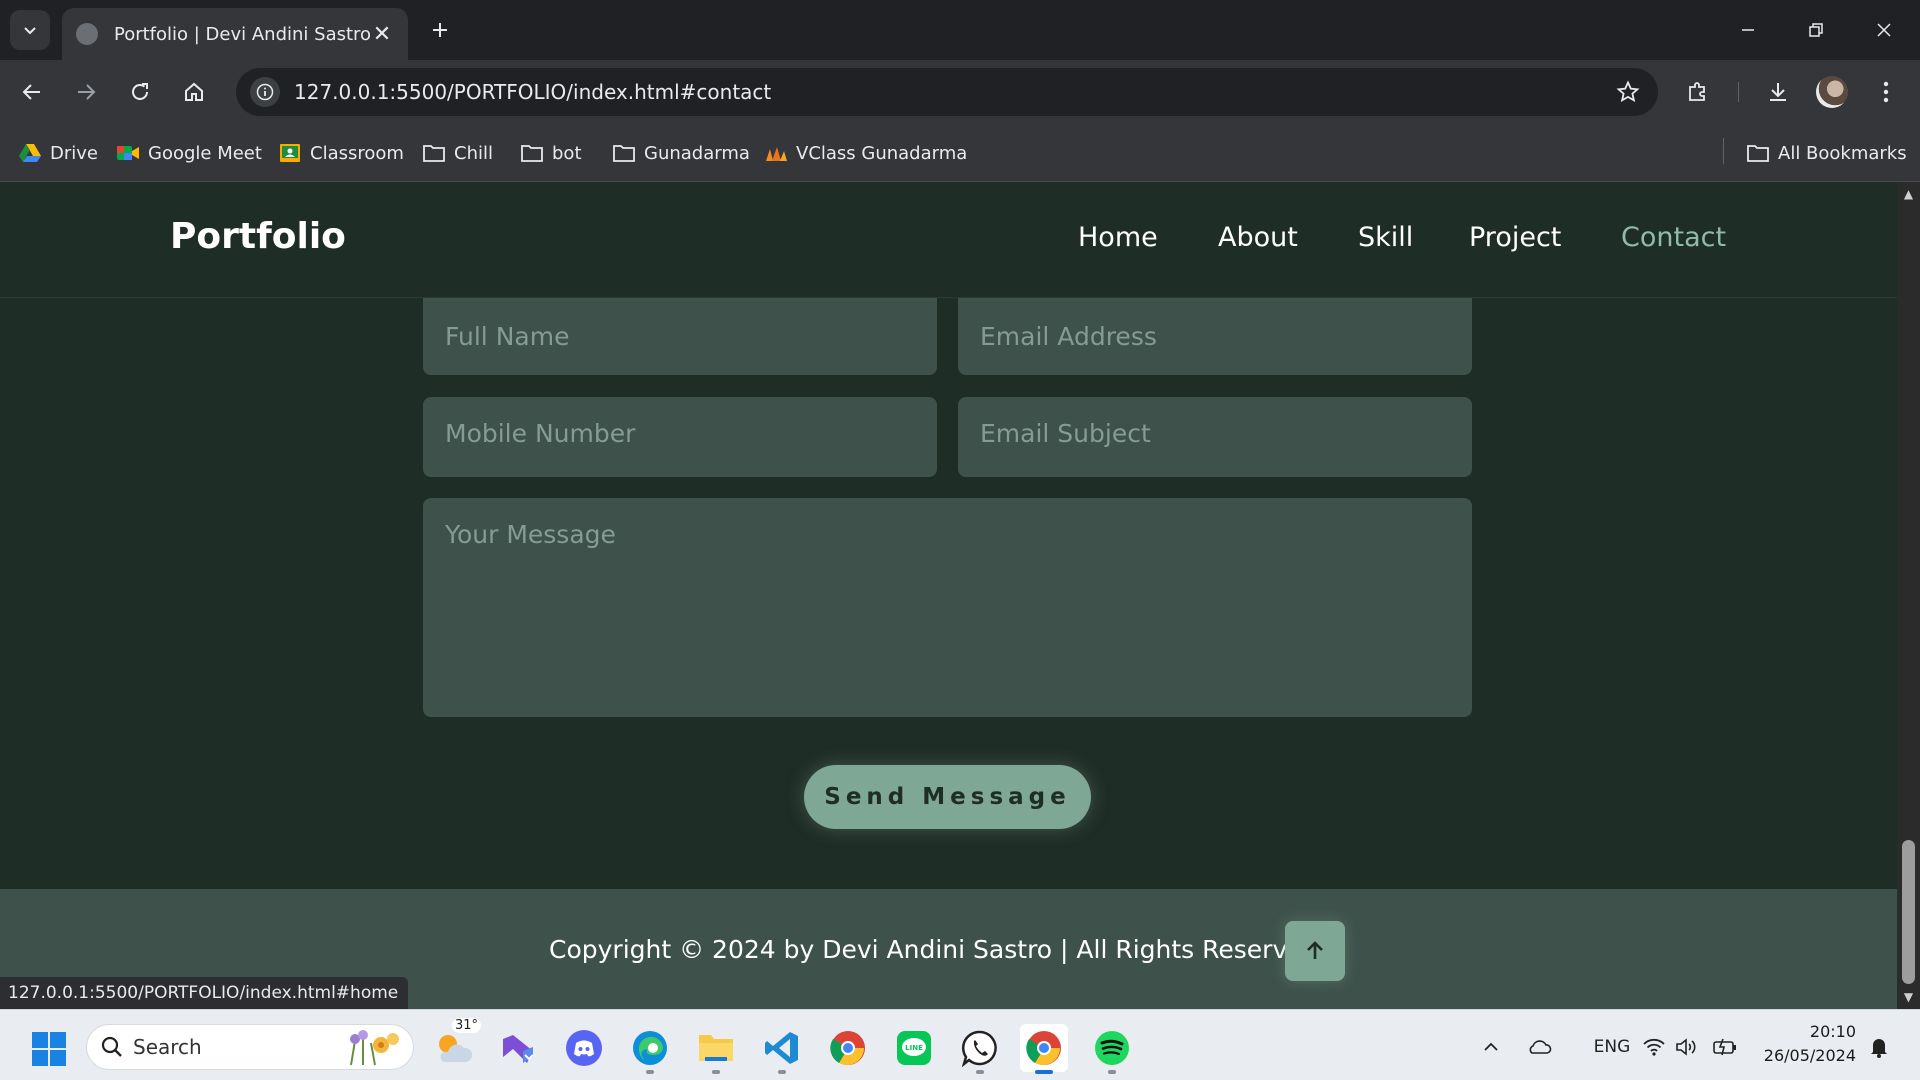 The width and height of the screenshot is (1920, 1080). What do you see at coordinates (1515, 237) in the screenshot?
I see `nav-project: Project` at bounding box center [1515, 237].